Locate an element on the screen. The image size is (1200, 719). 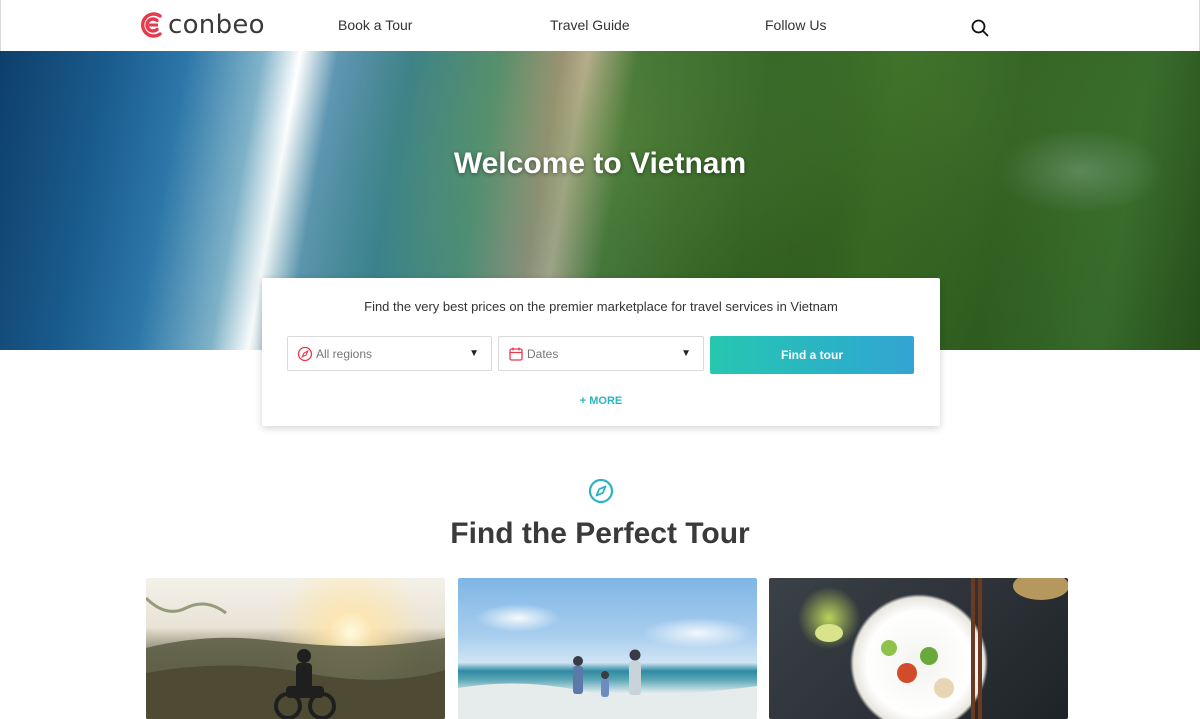
search-icon is located at coordinates (980, 28).